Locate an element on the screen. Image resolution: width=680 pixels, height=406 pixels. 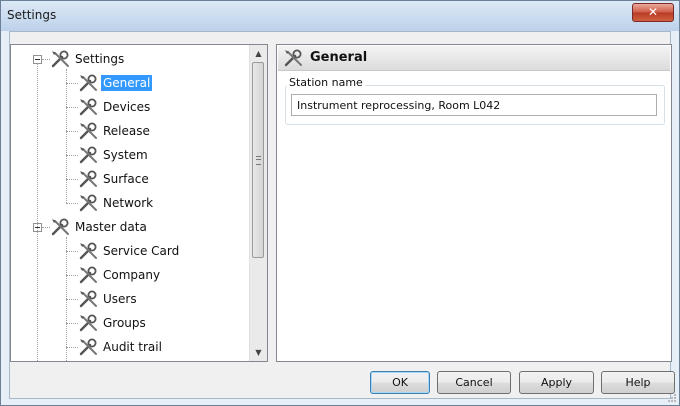
resize-grip-icon is located at coordinates (672, 398).